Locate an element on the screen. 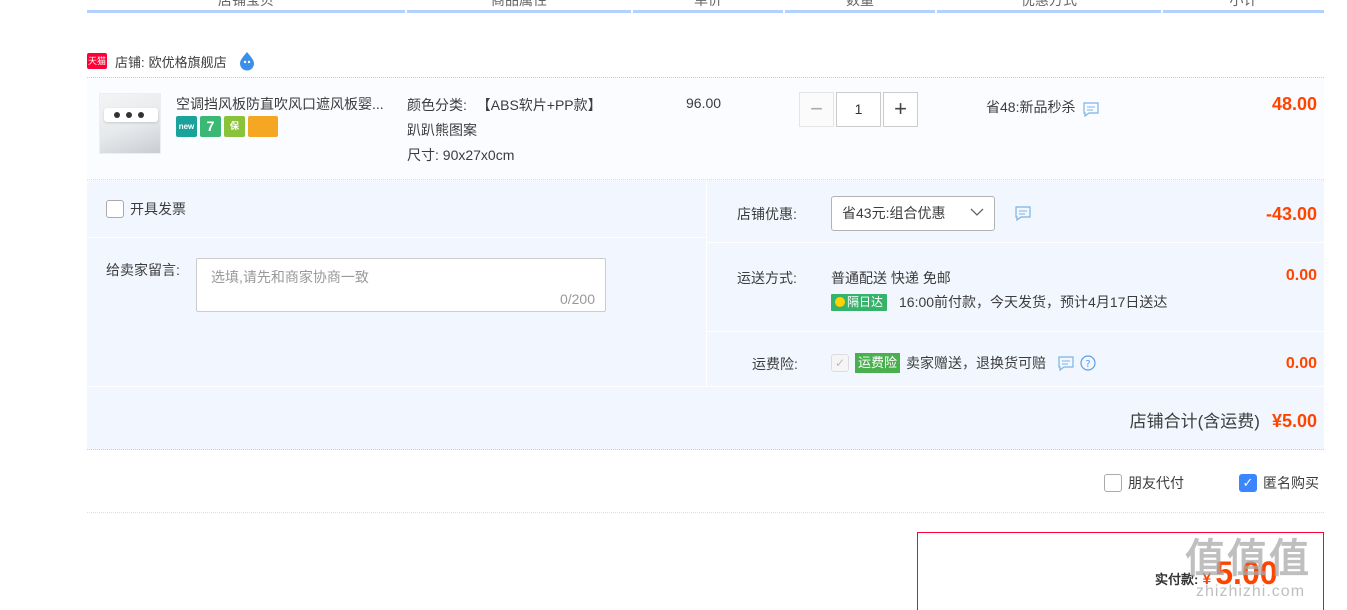 Image resolution: width=1347 pixels, height=610 pixels. service-badges: new 7 保 is located at coordinates (227, 126).